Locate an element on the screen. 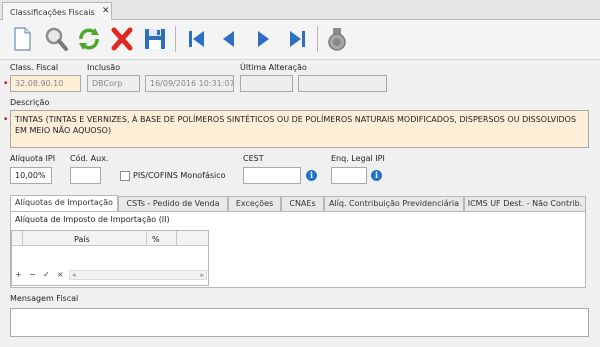 The image size is (600, 347). next-record-button is located at coordinates (263, 39).